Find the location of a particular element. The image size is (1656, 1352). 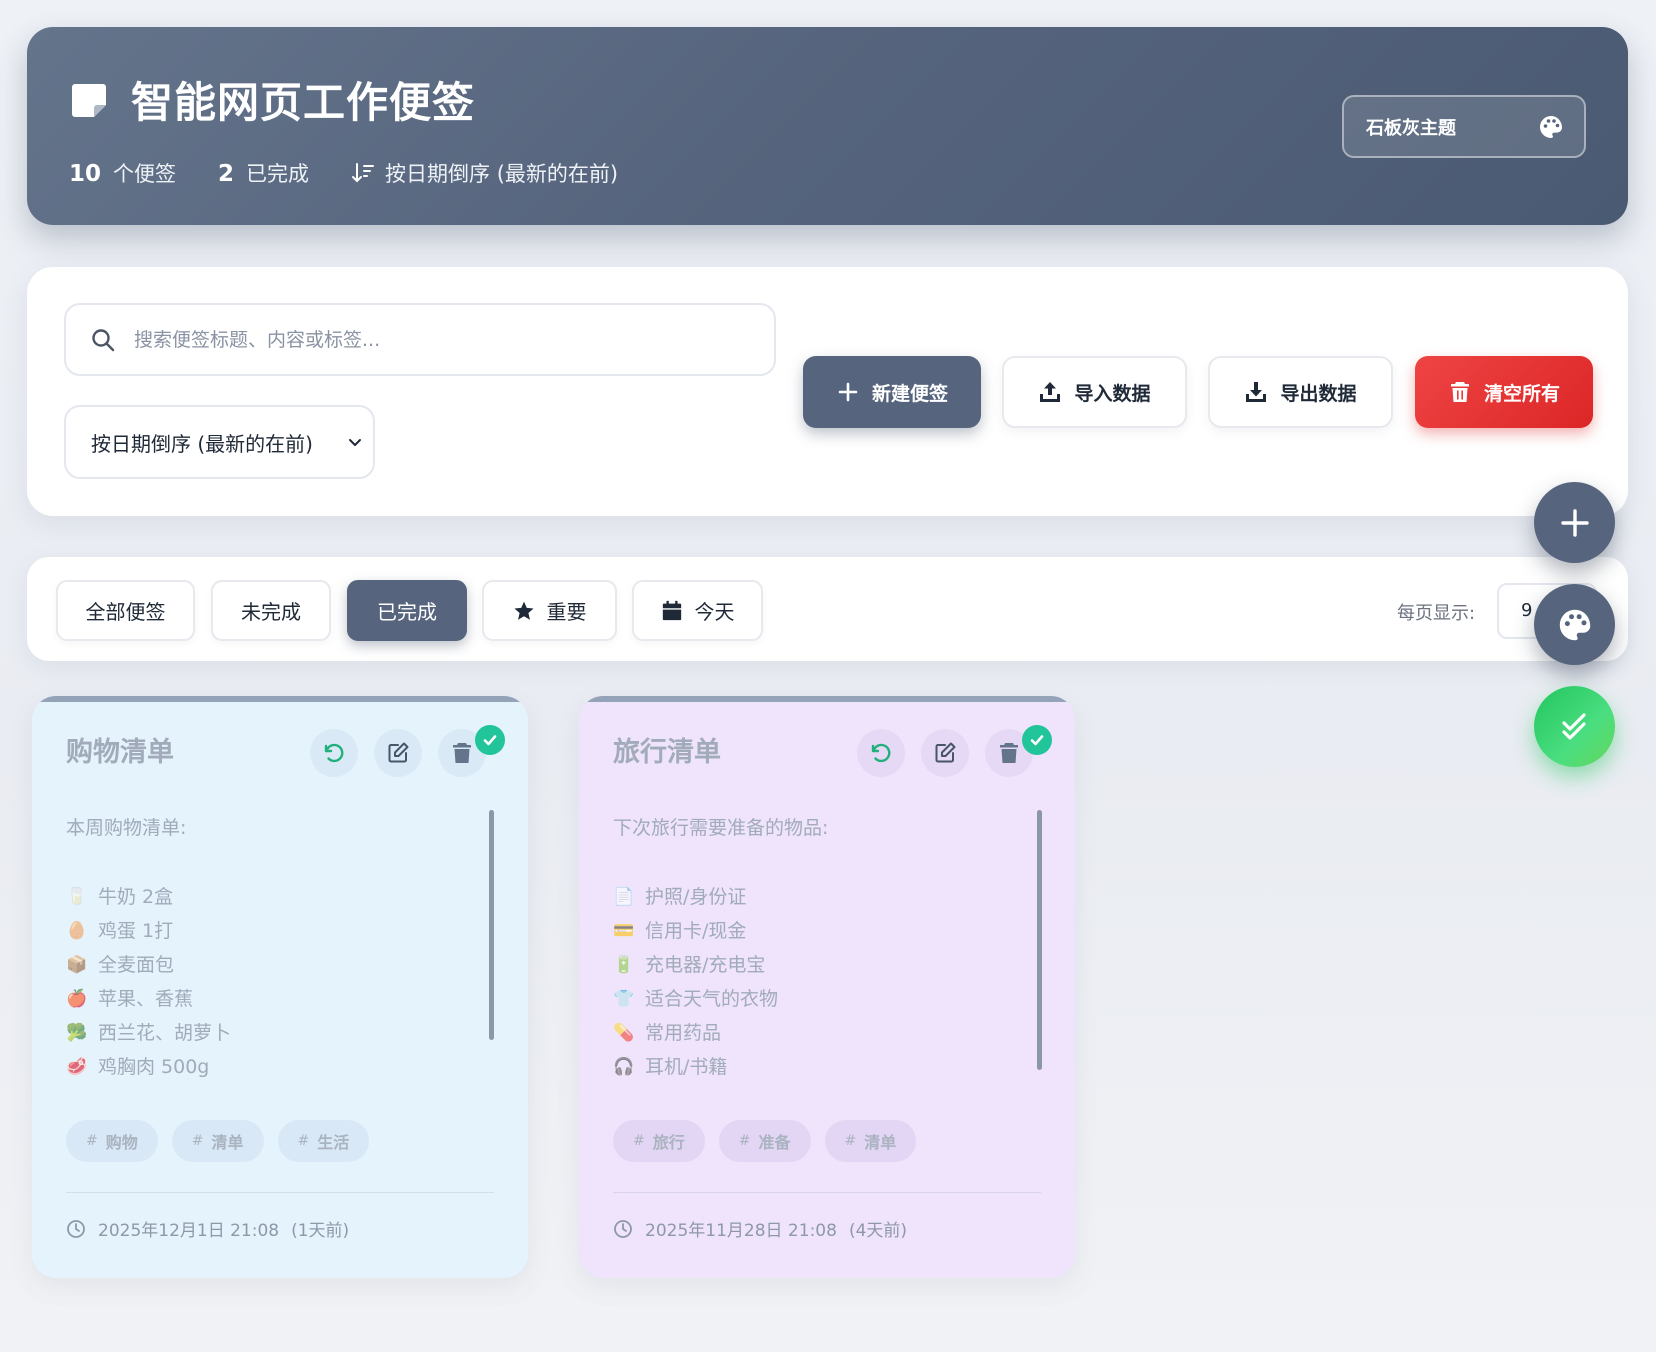

completed-count-label: 已完成 is located at coordinates (278, 174).